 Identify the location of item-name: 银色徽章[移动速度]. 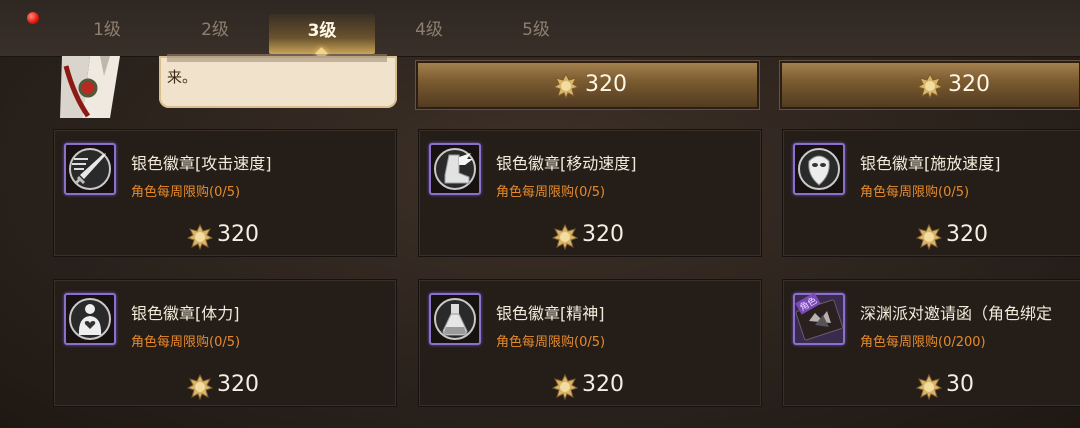
(566, 163).